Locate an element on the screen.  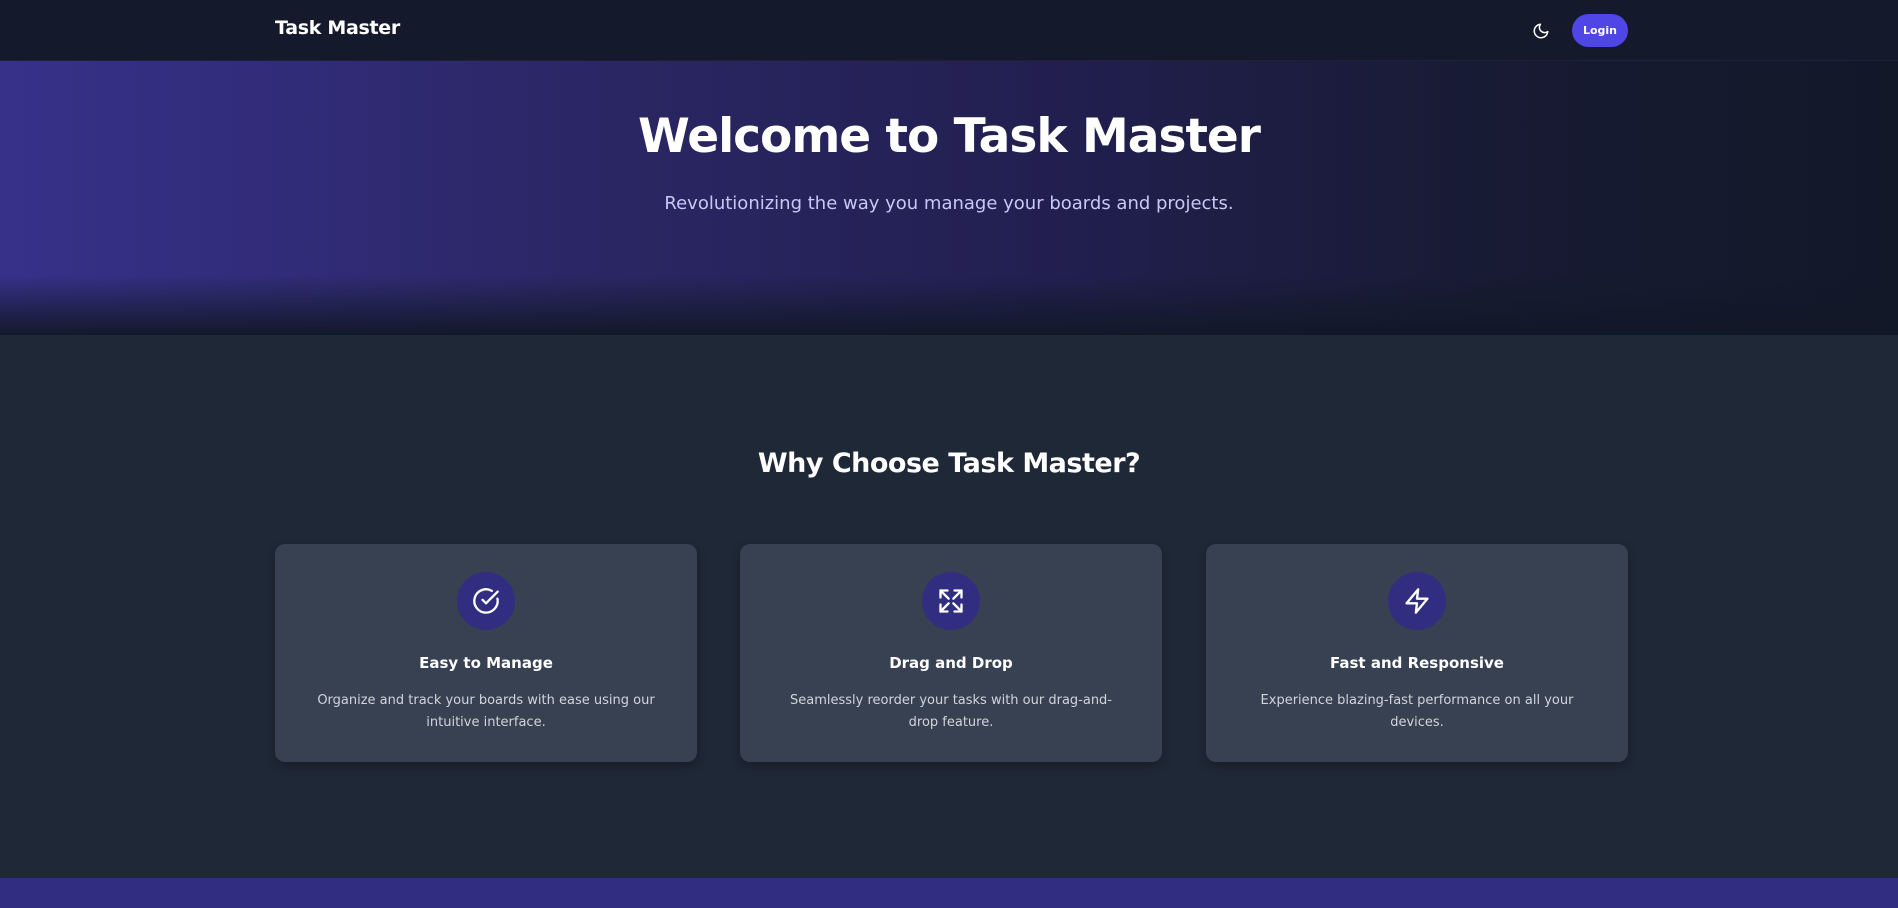
theme-toggle-button is located at coordinates (1541, 31).